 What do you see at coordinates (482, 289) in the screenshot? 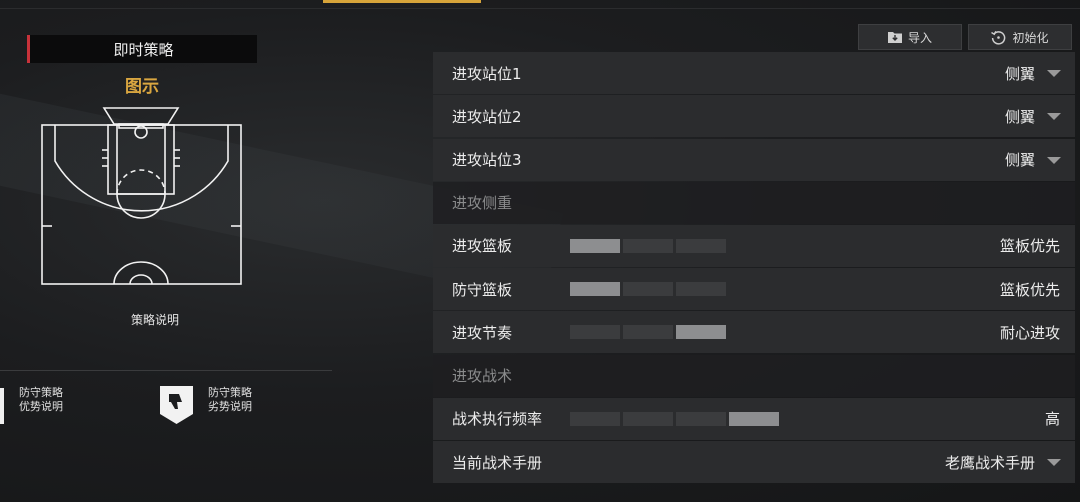
I see `row-label: 防守篮板` at bounding box center [482, 289].